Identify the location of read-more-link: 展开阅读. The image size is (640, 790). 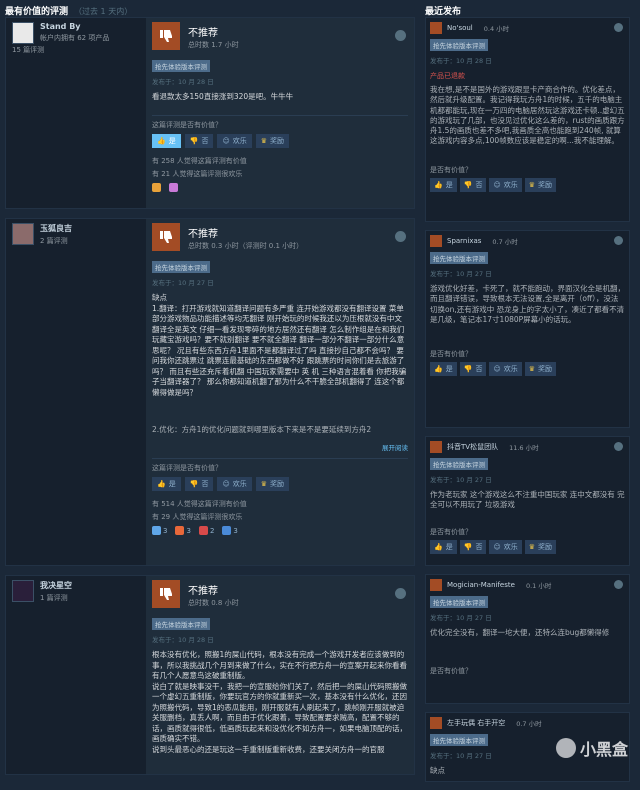
(395, 448).